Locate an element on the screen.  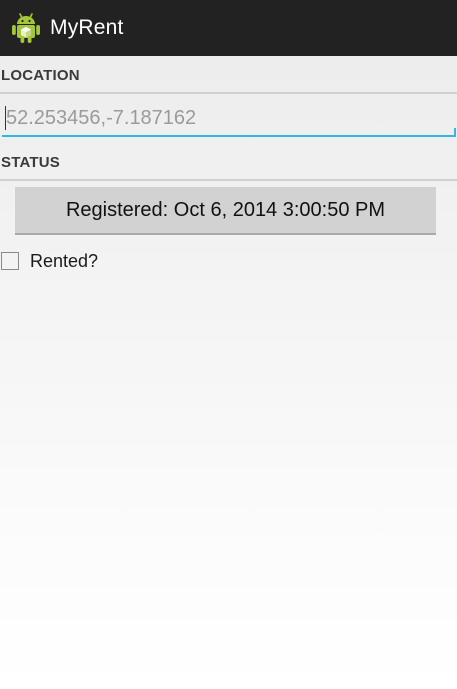
status-section-label: STATUS is located at coordinates (30, 162).